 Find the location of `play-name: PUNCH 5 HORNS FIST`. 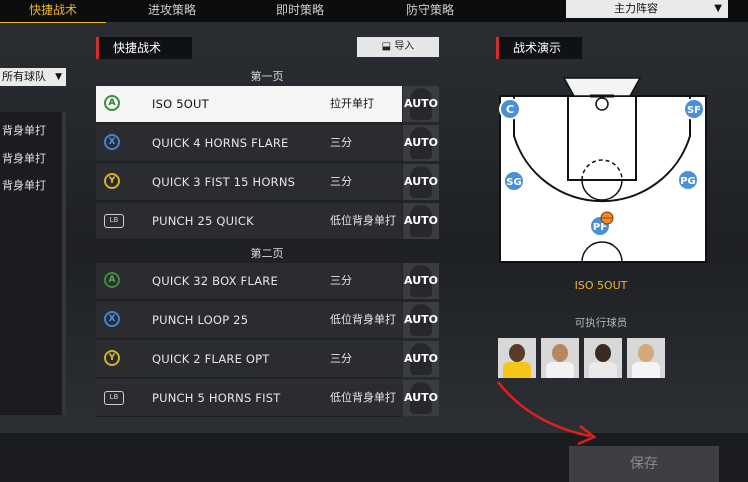

play-name: PUNCH 5 HORNS FIST is located at coordinates (216, 398).